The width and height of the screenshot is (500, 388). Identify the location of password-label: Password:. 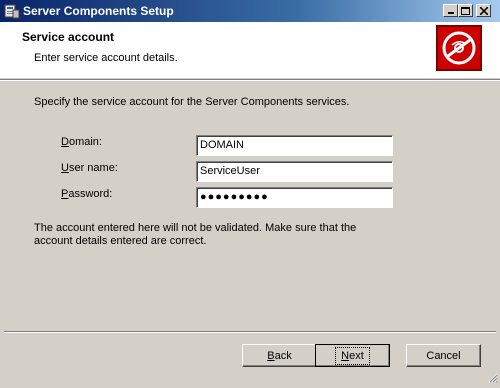
(87, 194).